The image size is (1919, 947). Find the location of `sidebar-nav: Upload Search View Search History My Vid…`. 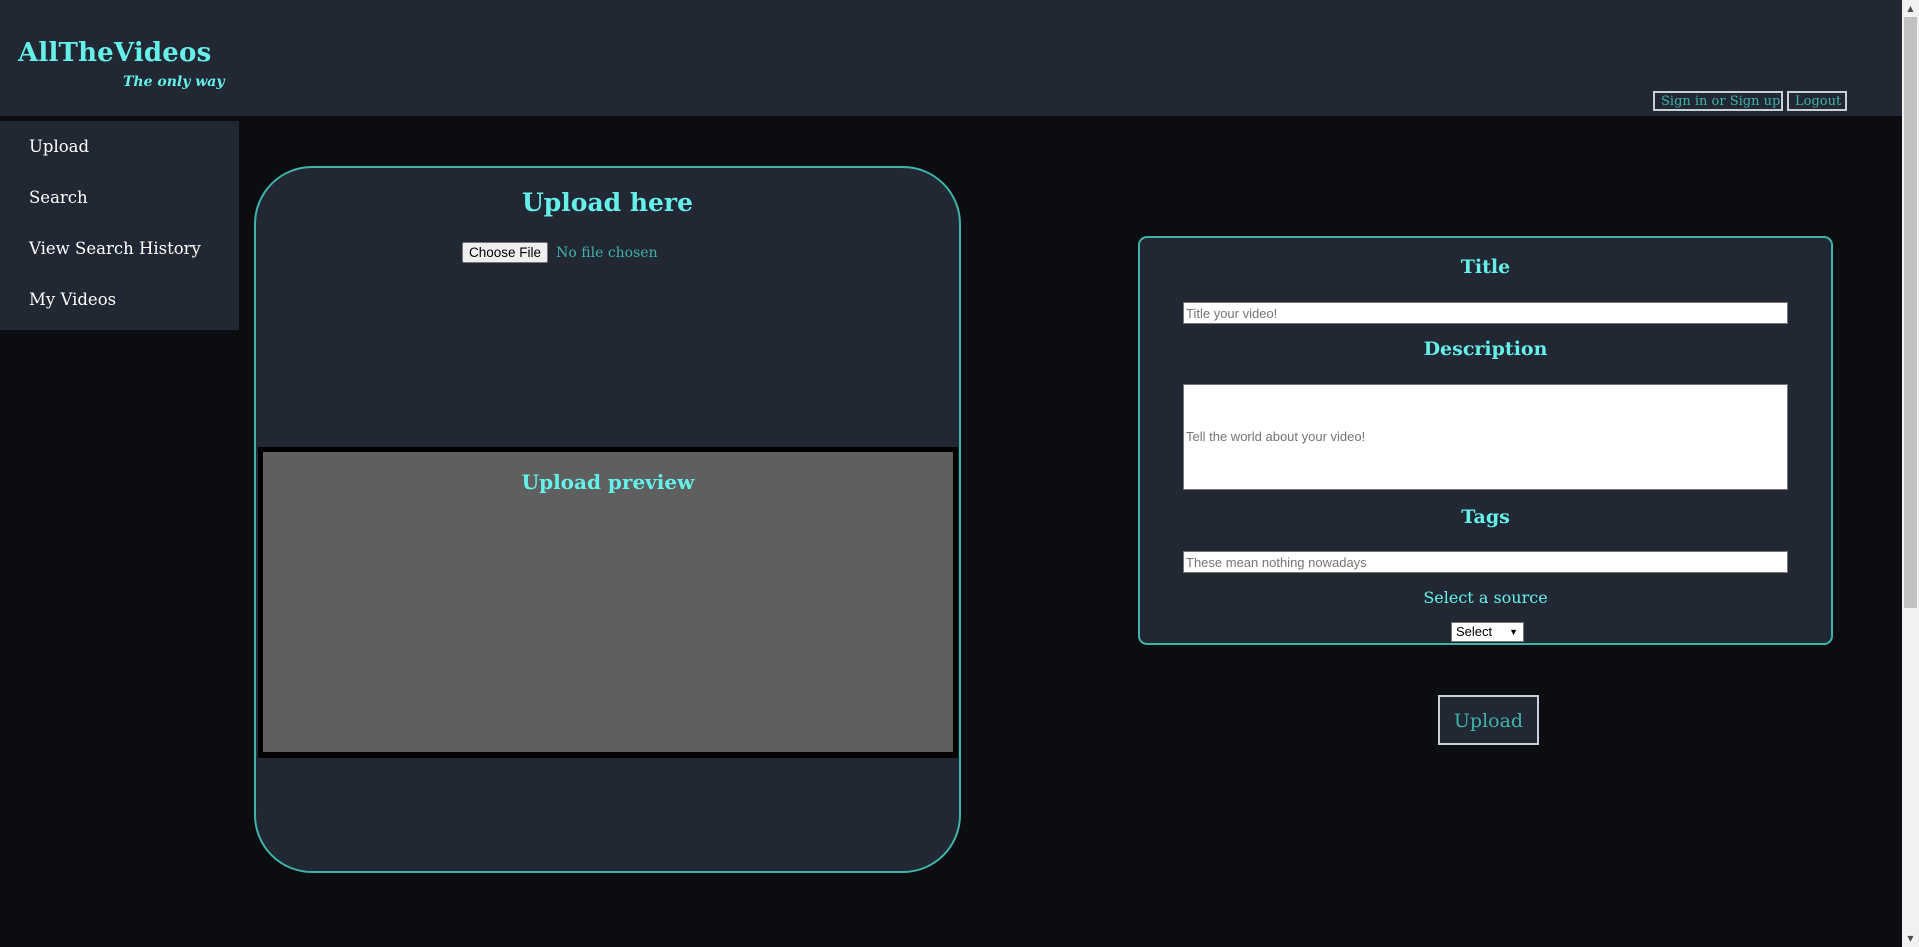

sidebar-nav: Upload Search View Search History My Vid… is located at coordinates (119, 225).